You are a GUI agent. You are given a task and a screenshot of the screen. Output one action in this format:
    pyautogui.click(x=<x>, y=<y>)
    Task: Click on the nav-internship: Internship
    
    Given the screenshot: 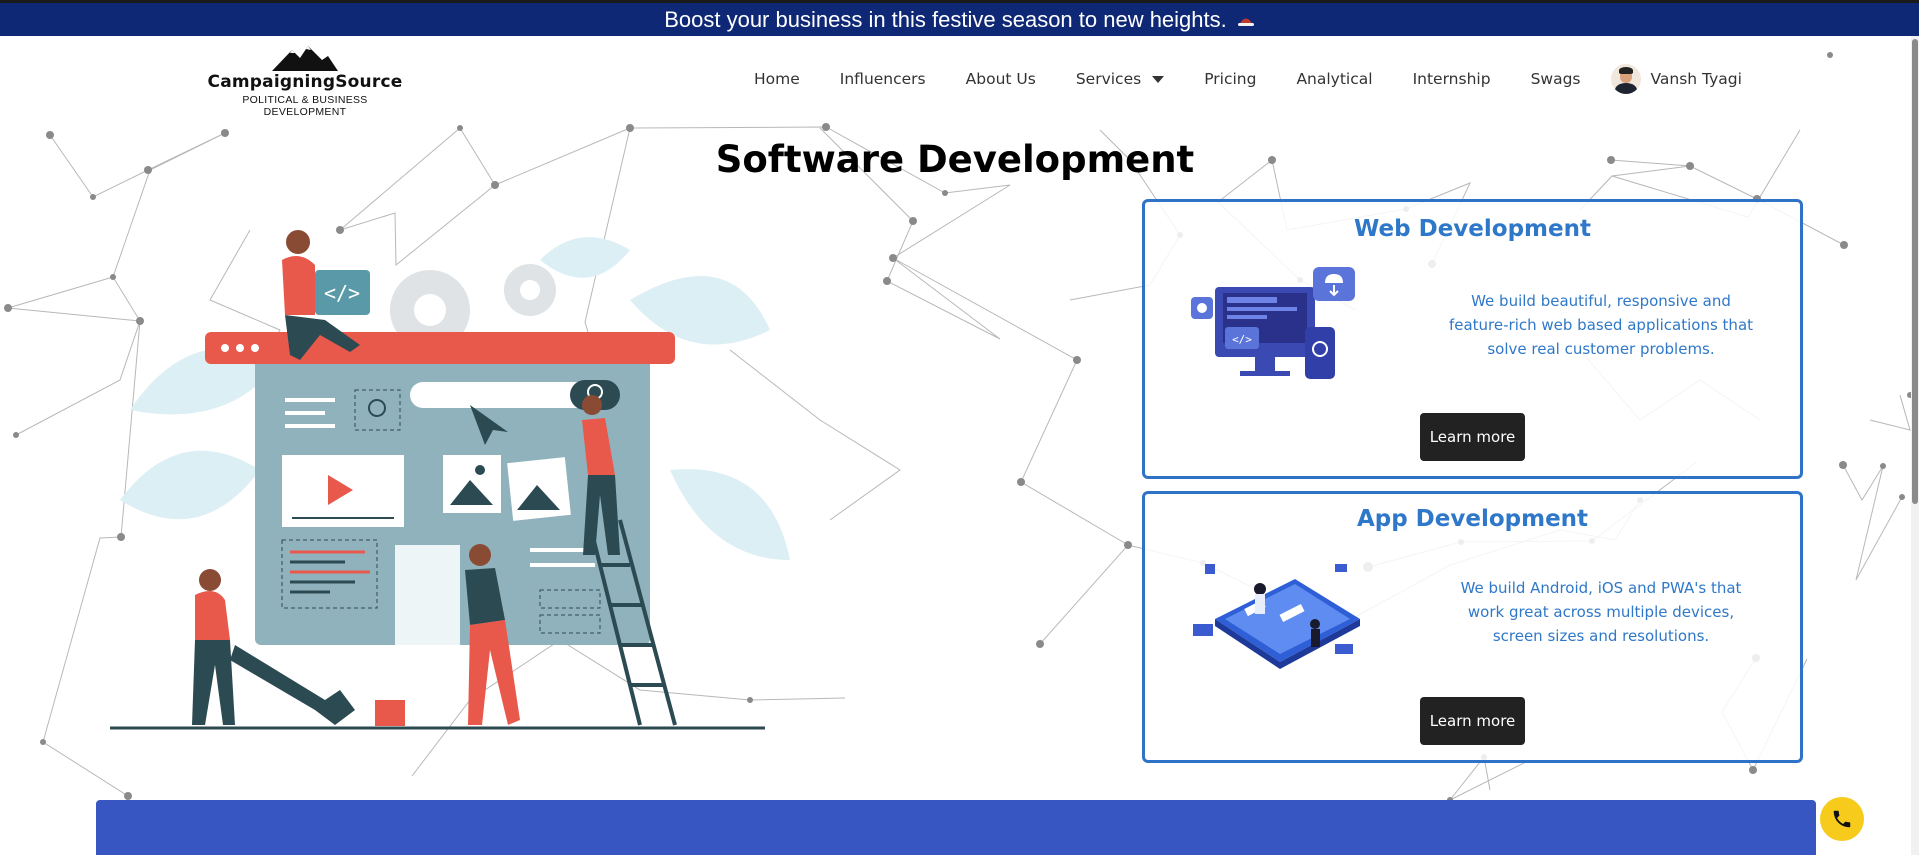 What is the action you would take?
    pyautogui.click(x=1452, y=79)
    